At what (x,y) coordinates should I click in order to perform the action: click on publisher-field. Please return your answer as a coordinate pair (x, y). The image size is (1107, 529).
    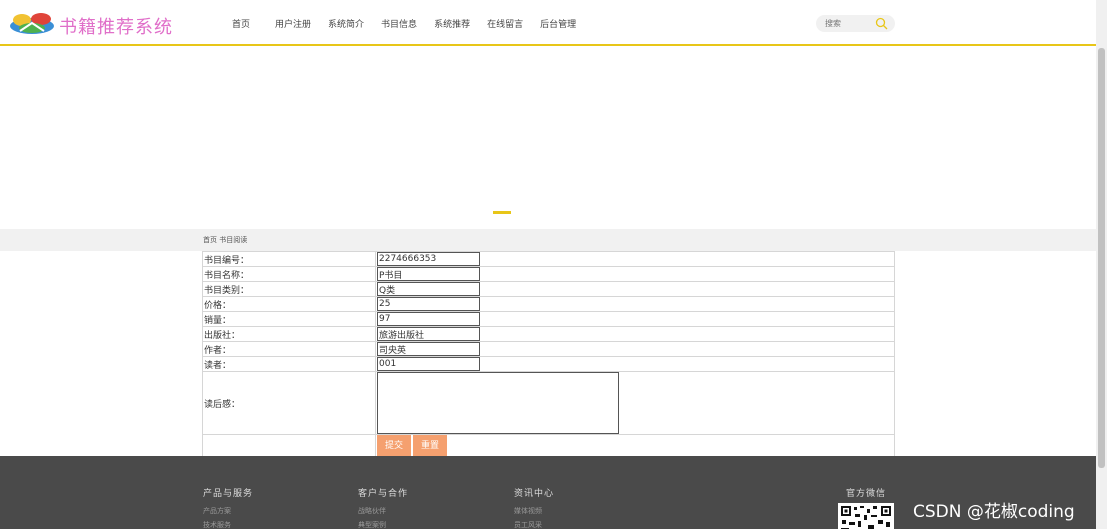
    Looking at the image, I should click on (428, 334).